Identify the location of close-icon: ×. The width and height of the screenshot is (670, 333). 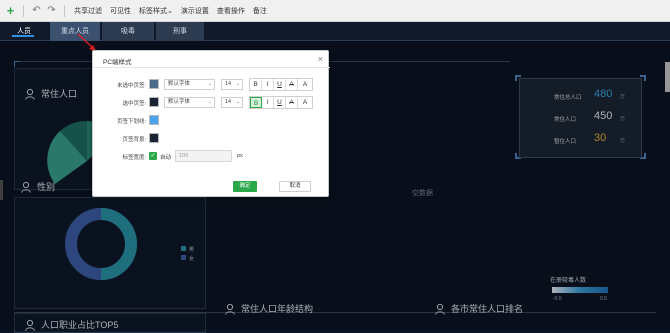
(320, 59).